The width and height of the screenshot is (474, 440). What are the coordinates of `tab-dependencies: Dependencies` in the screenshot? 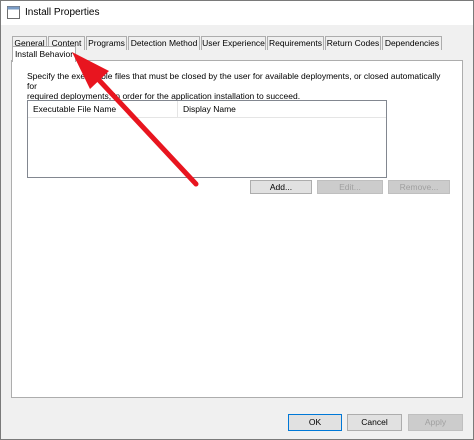 It's located at (412, 43).